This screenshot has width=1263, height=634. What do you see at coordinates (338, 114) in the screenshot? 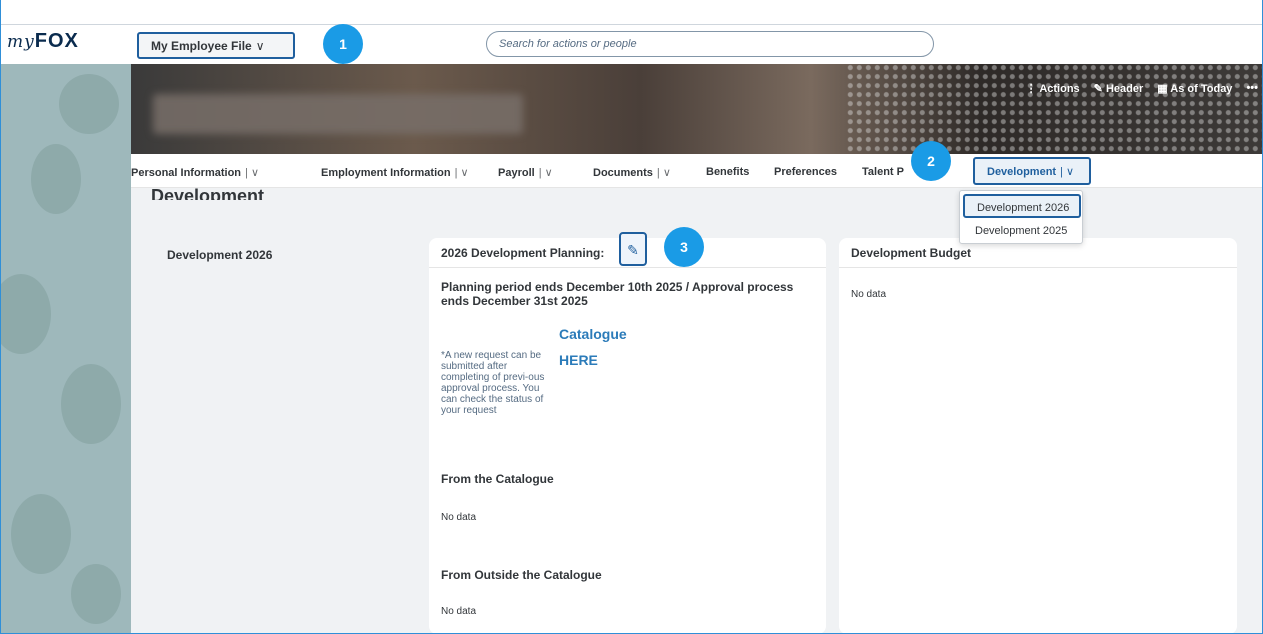
I see `blurred-employee-name` at bounding box center [338, 114].